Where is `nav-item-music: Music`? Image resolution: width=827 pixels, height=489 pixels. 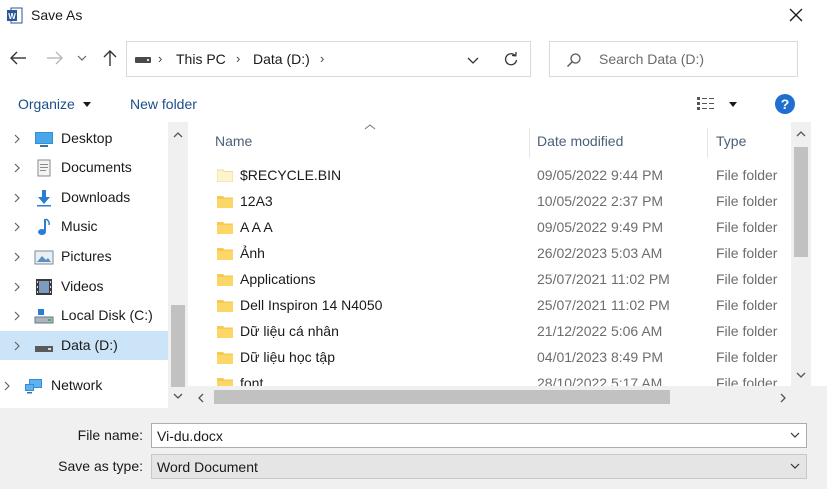 nav-item-music: Music is located at coordinates (84, 226).